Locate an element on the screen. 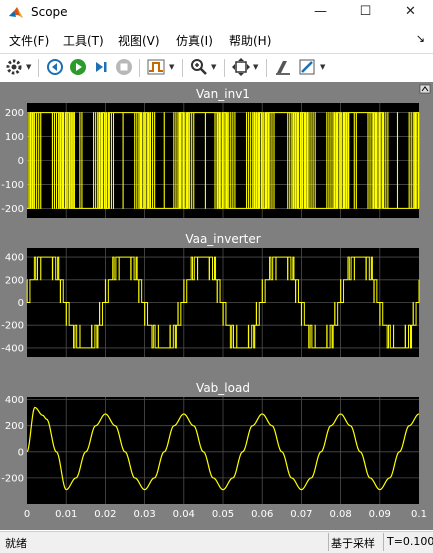 Image resolution: width=433 pixels, height=553 pixels. x-tick-label: 0.09 is located at coordinates (380, 514).